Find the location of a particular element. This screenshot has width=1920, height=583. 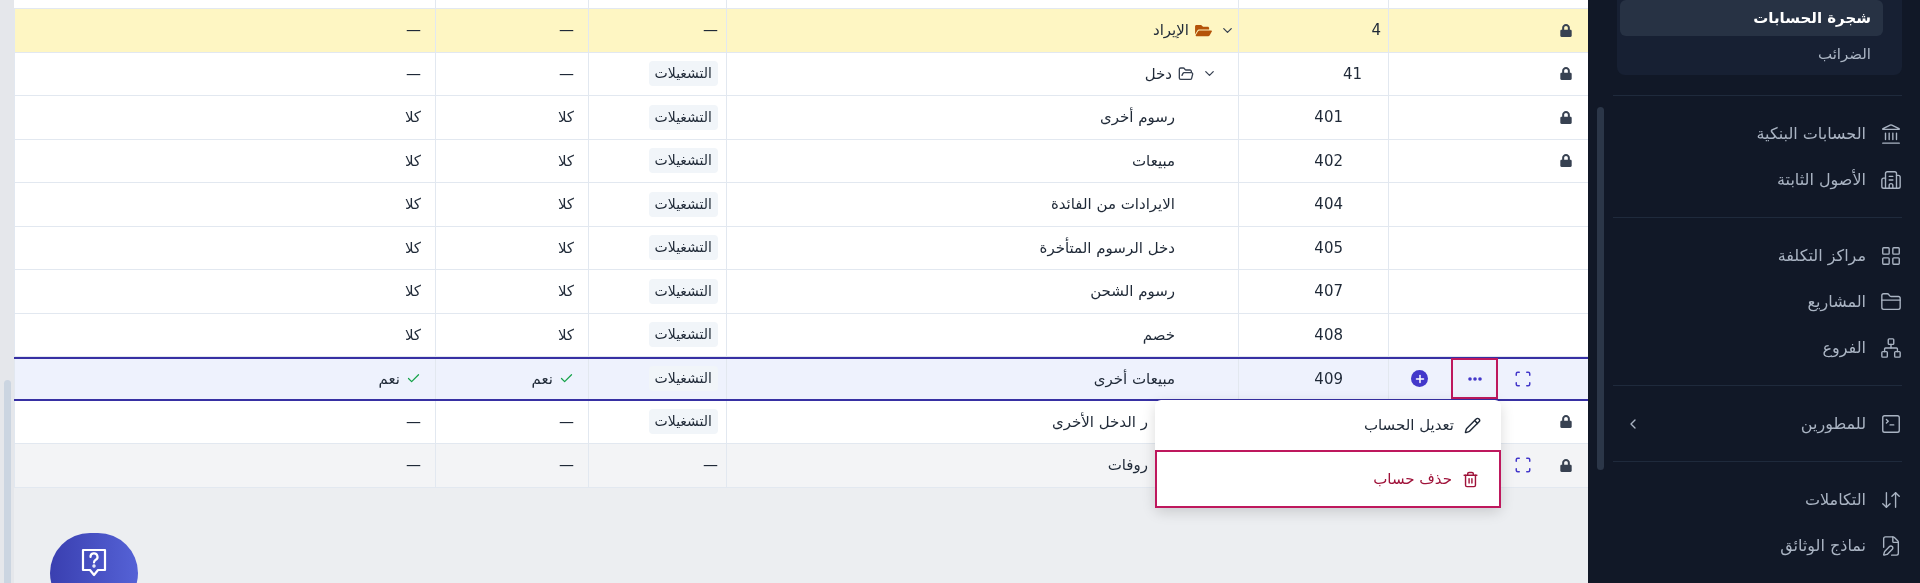

account-name: الايرادات من الفائدة is located at coordinates (1112, 204).